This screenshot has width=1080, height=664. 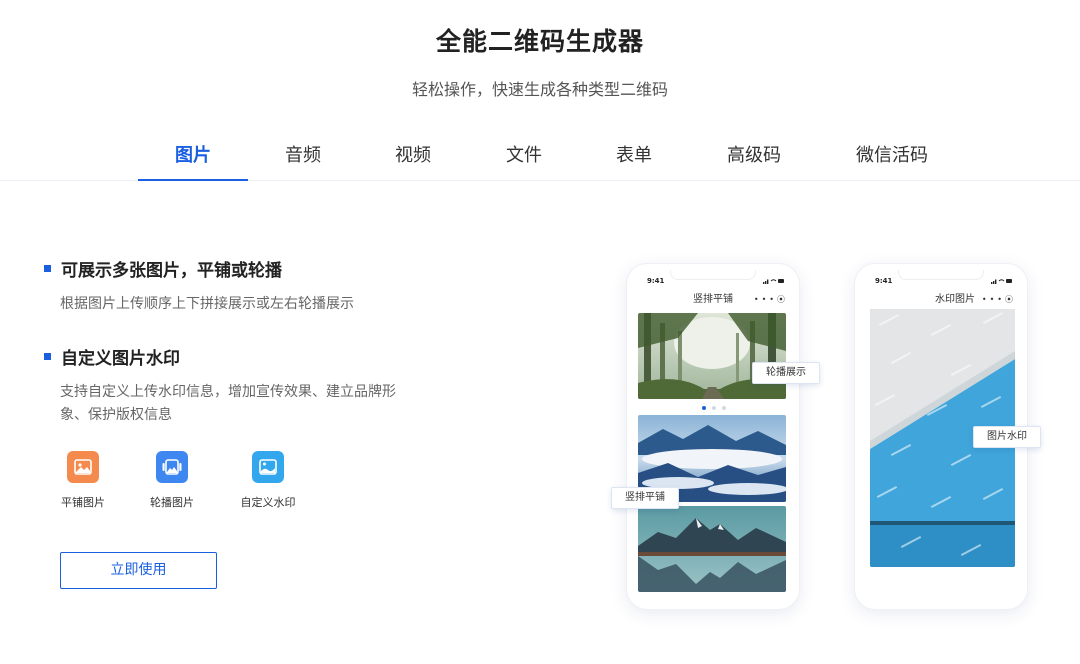 I want to click on forest-photo, so click(x=712, y=356).